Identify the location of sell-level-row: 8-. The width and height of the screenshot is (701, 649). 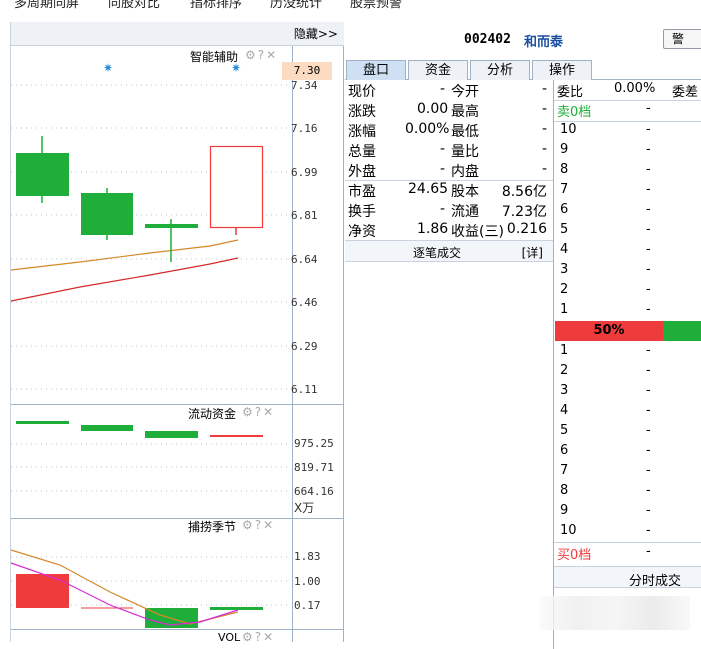
(627, 171).